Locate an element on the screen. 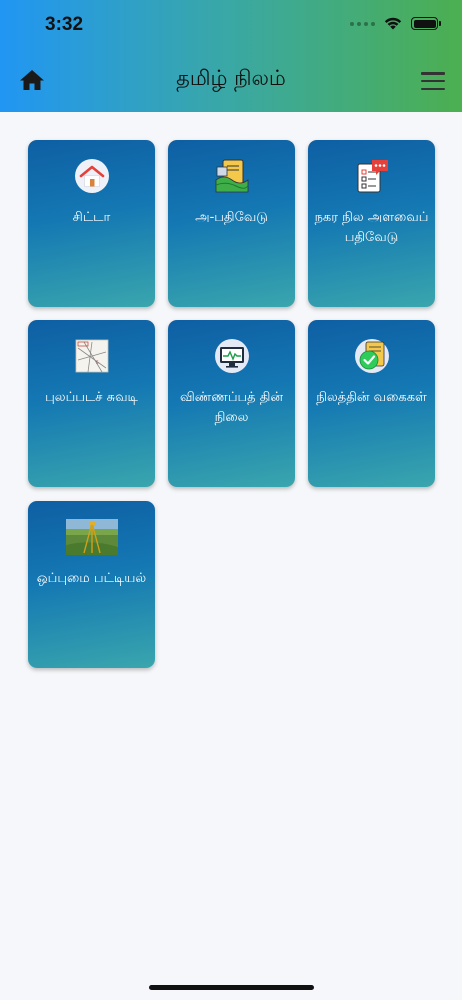  wifi-icon is located at coordinates (393, 23).